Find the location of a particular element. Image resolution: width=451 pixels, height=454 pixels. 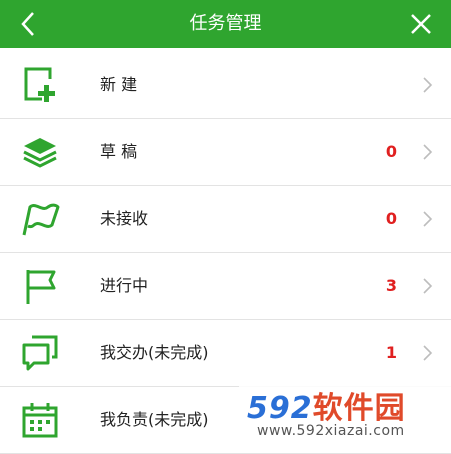

watermark-logo-number: 592 is located at coordinates (280, 408).